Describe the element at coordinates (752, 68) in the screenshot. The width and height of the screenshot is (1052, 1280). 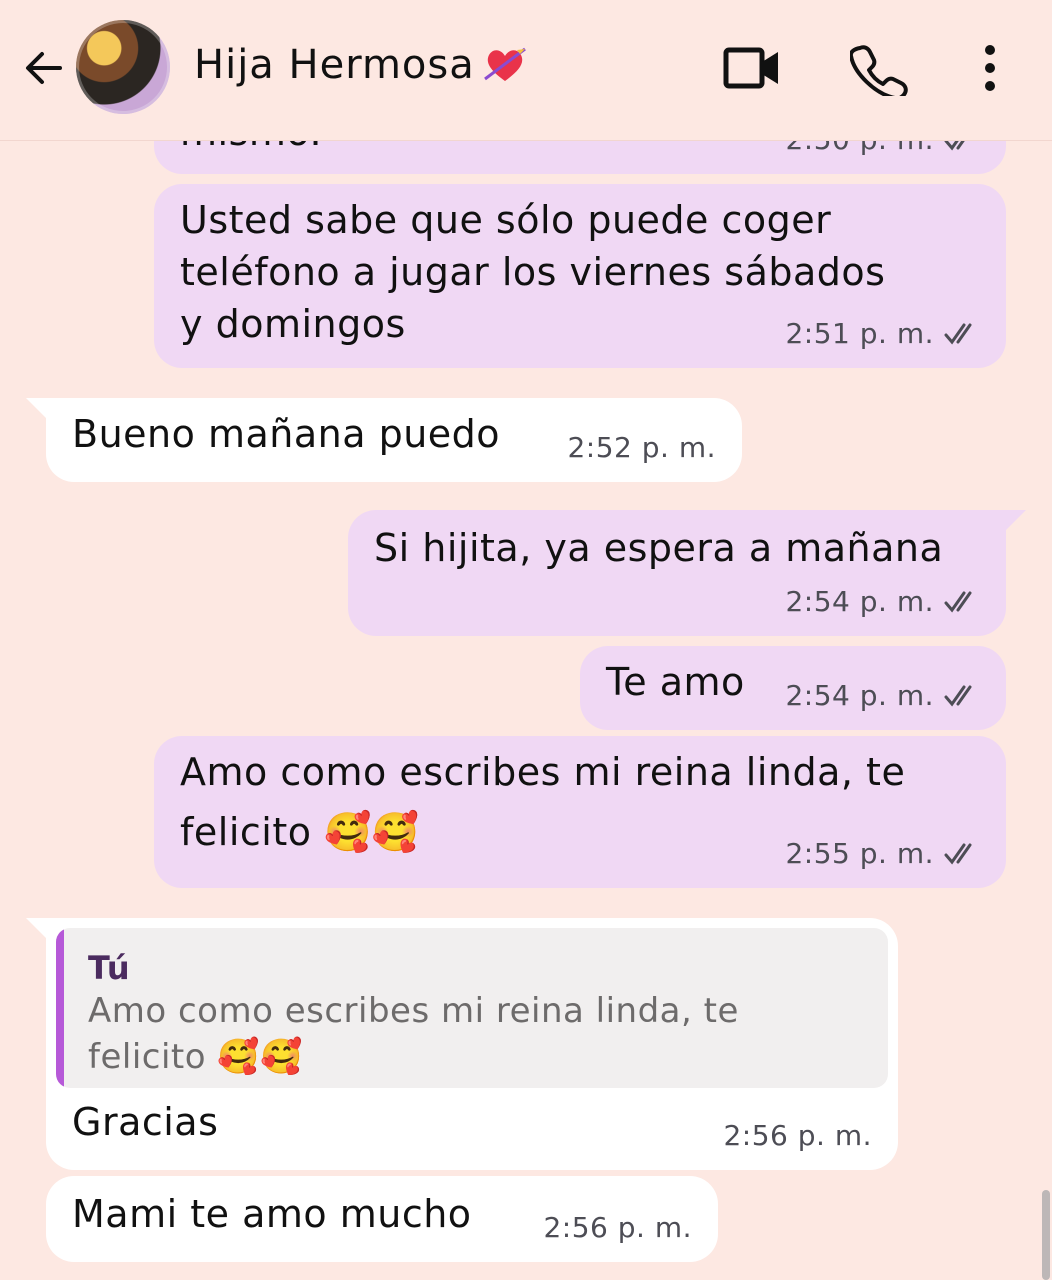
I see `video-call-icon` at that location.